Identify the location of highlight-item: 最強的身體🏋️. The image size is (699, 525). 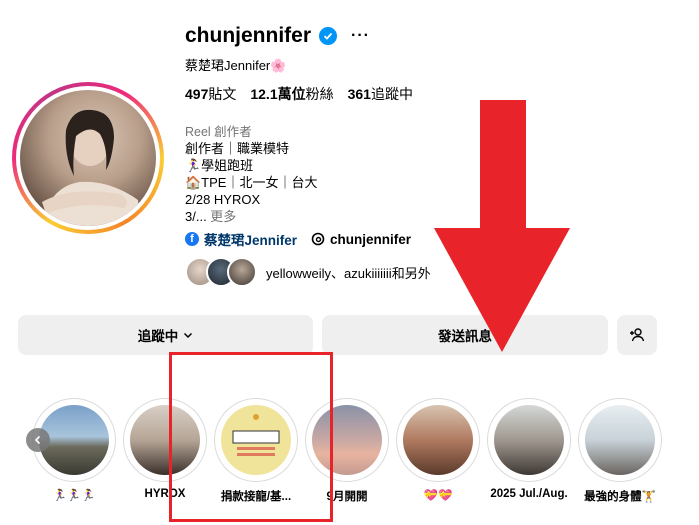
(620, 451).